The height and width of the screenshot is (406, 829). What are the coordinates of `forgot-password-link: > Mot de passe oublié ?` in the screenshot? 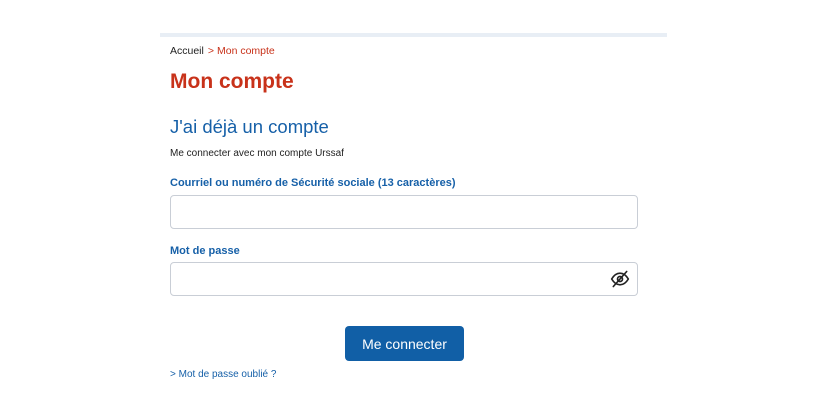 It's located at (223, 374).